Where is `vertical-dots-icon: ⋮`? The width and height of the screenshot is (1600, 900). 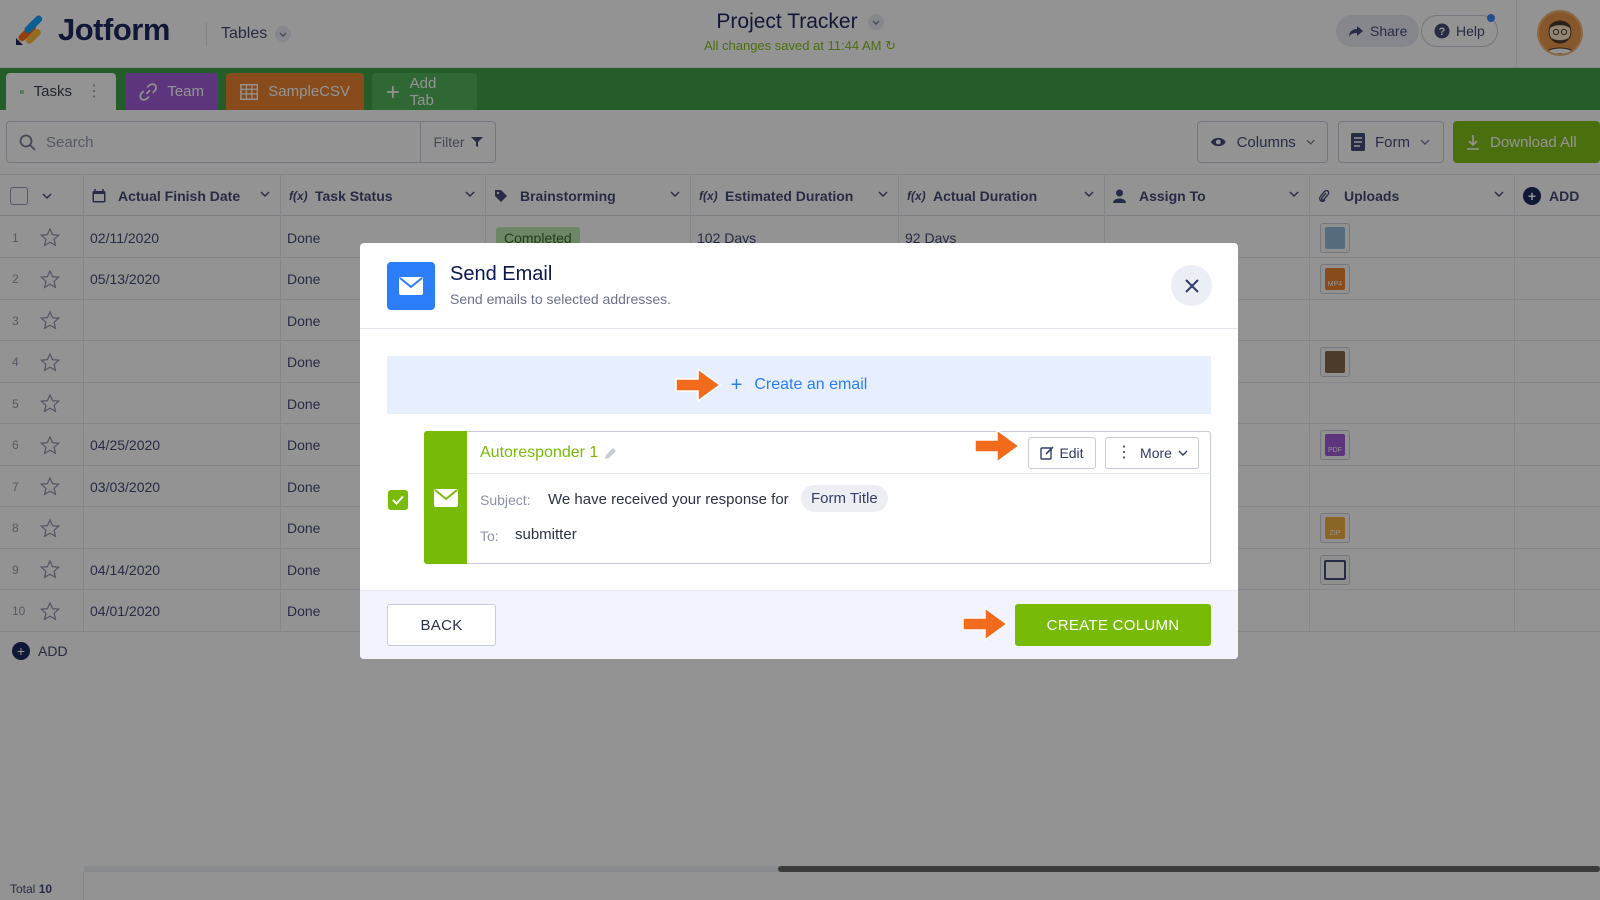
vertical-dots-icon: ⋮ is located at coordinates (1124, 452).